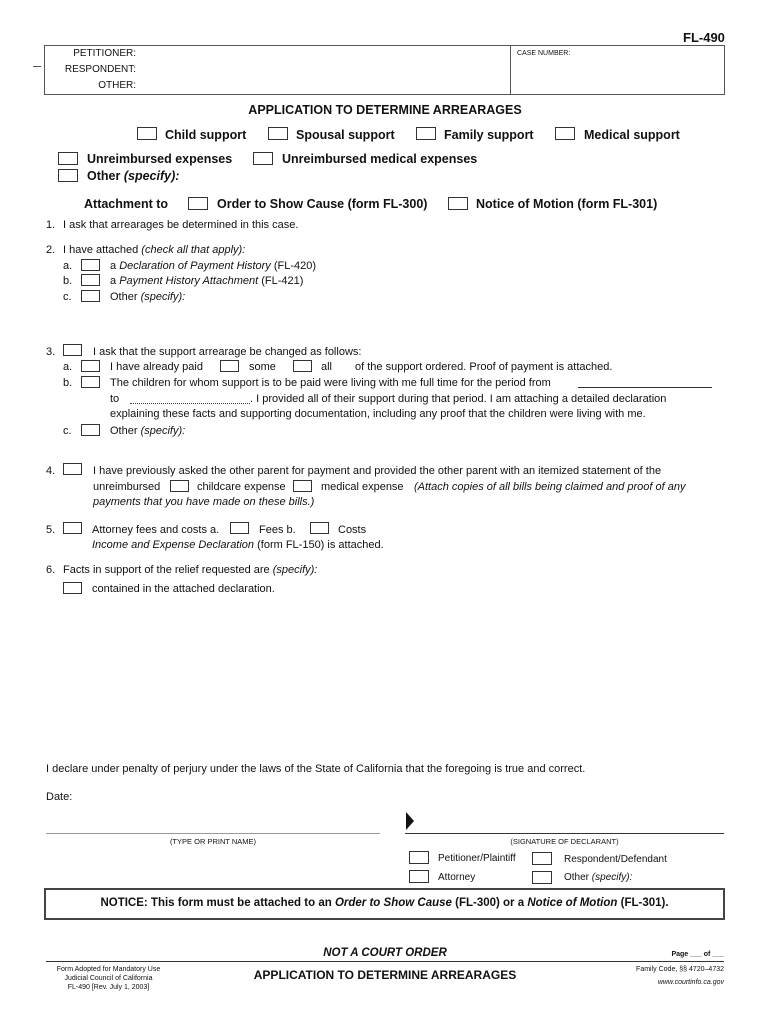 Image resolution: width=770 pixels, height=1024 pixels. Describe the element at coordinates (126, 204) in the screenshot. I see `attachment-to-label: Attachment to` at that location.